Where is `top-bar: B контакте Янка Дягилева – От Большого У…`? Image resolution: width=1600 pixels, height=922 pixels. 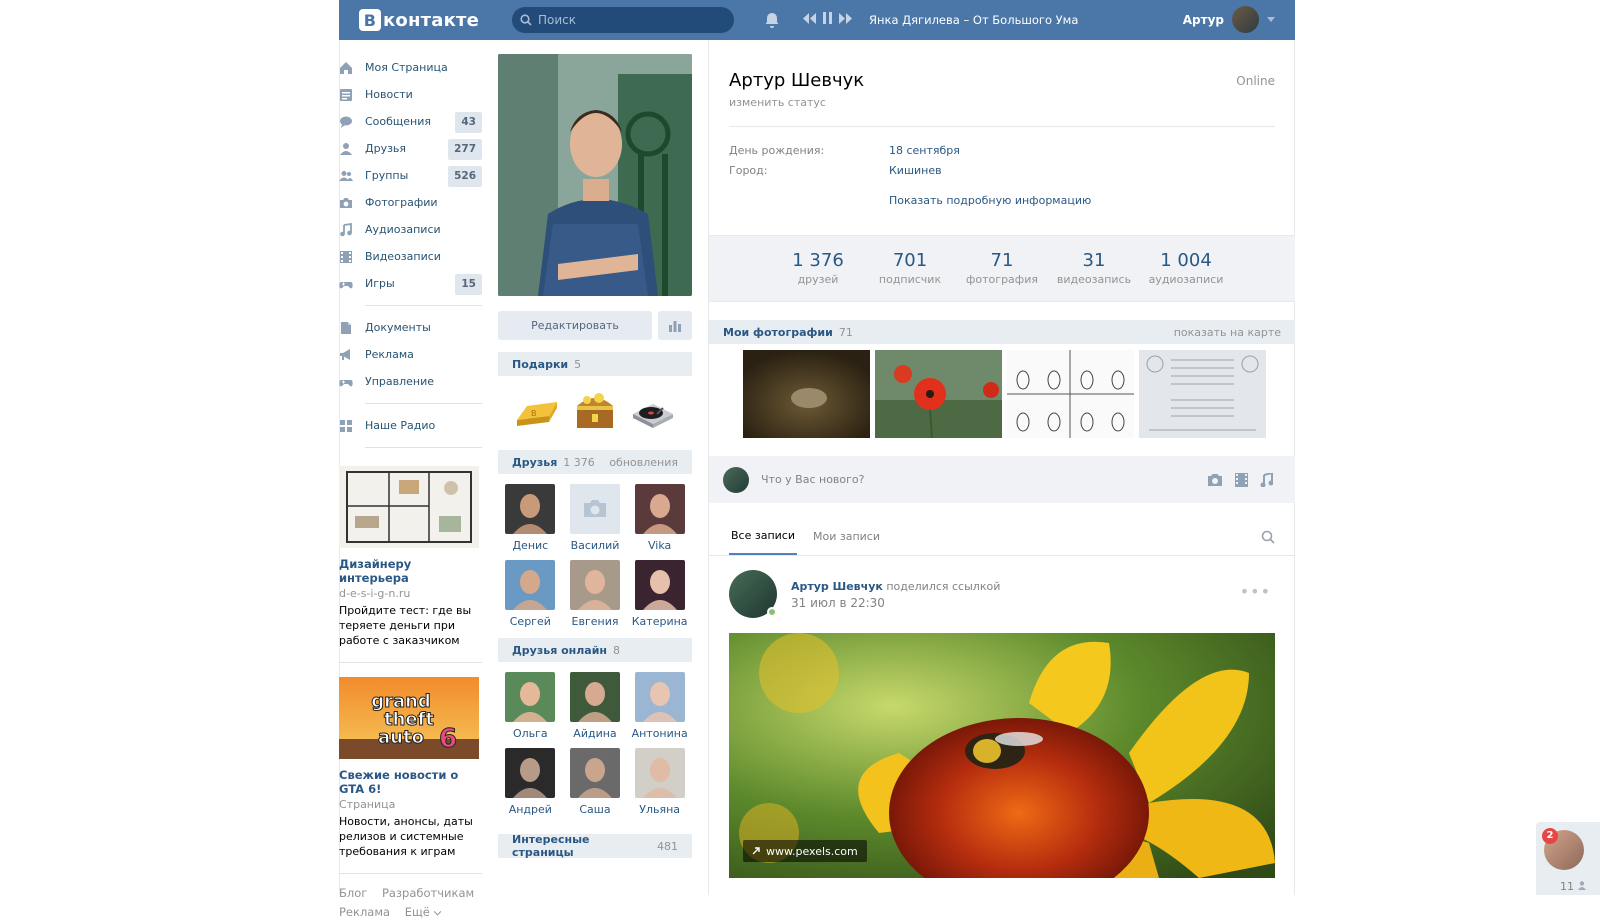
top-bar: B контакте Янка Дягилева – От Большого У… is located at coordinates (817, 20).